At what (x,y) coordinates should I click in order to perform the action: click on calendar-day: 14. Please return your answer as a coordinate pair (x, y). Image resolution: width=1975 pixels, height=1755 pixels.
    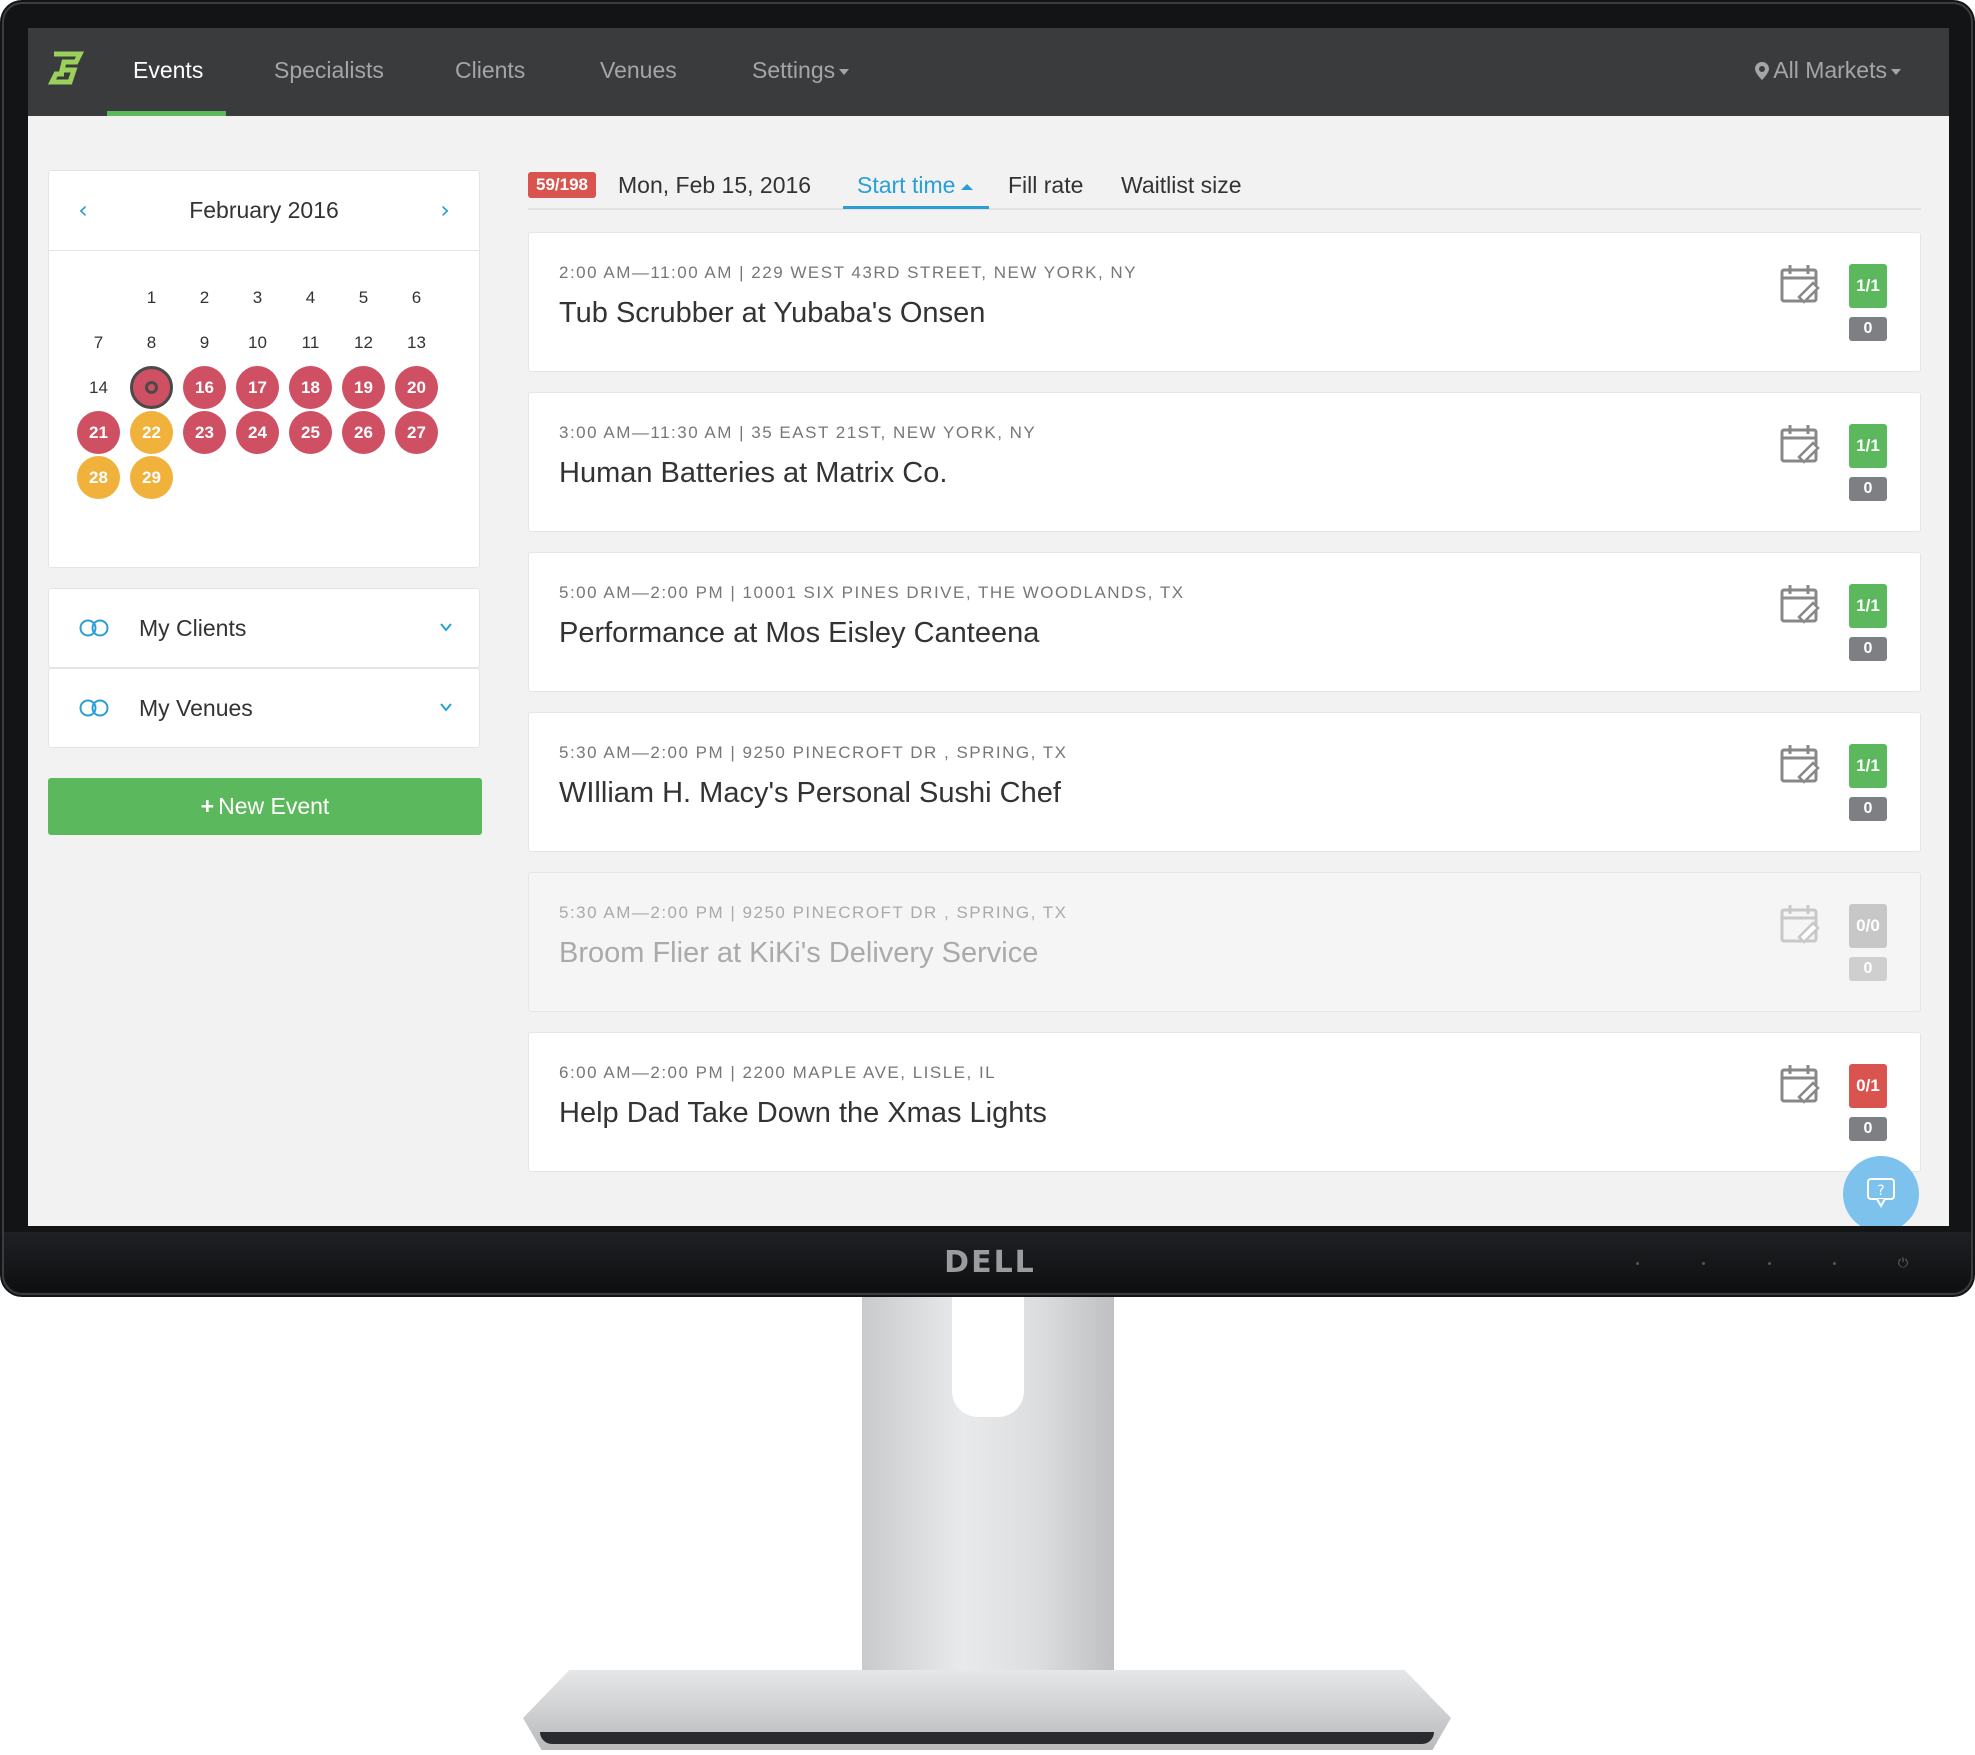
    Looking at the image, I should click on (98, 387).